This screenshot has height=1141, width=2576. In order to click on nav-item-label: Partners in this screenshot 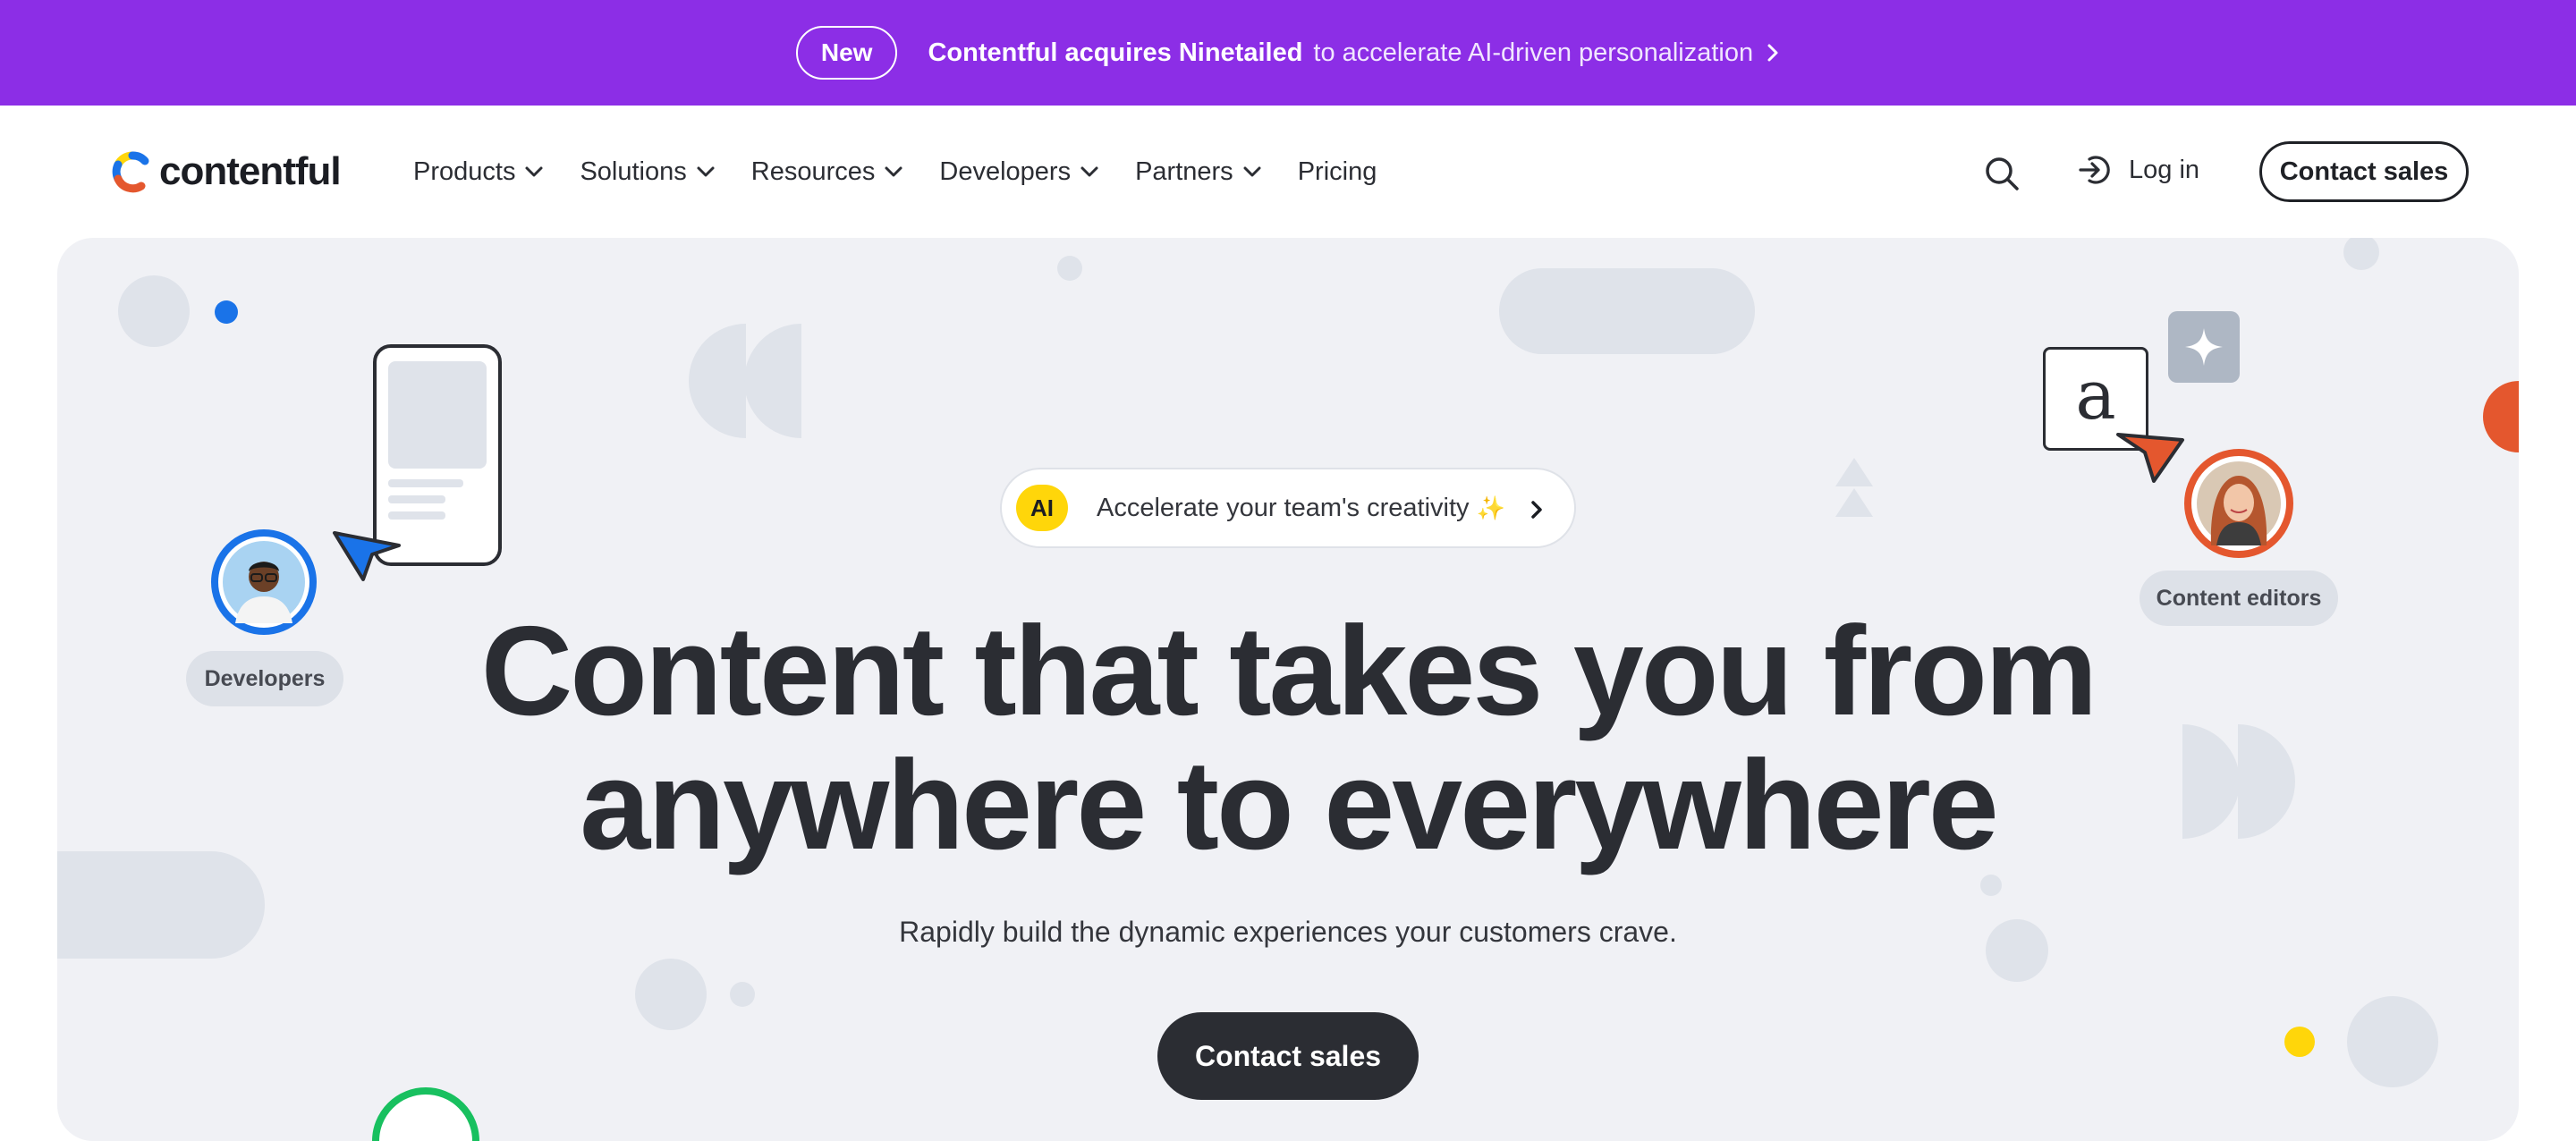, I will do `click(1184, 171)`.